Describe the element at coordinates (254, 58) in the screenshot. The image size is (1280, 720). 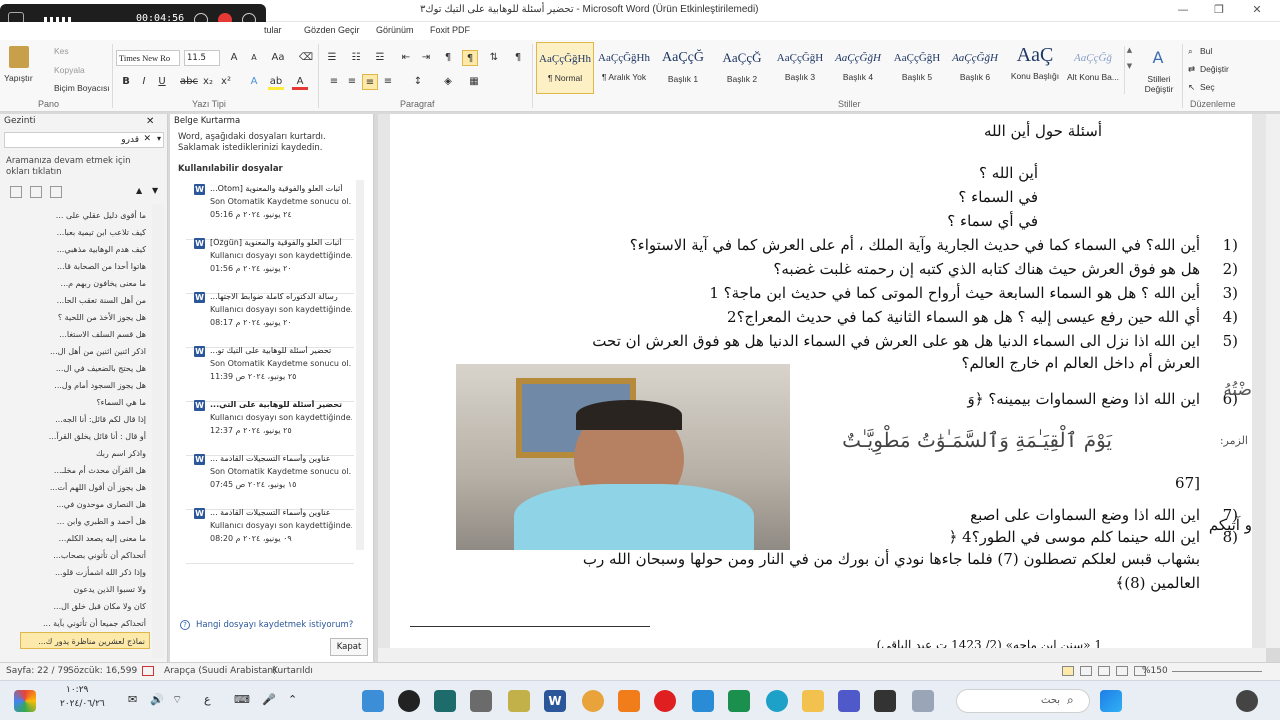
I see `shrink-font-icon: A` at that location.